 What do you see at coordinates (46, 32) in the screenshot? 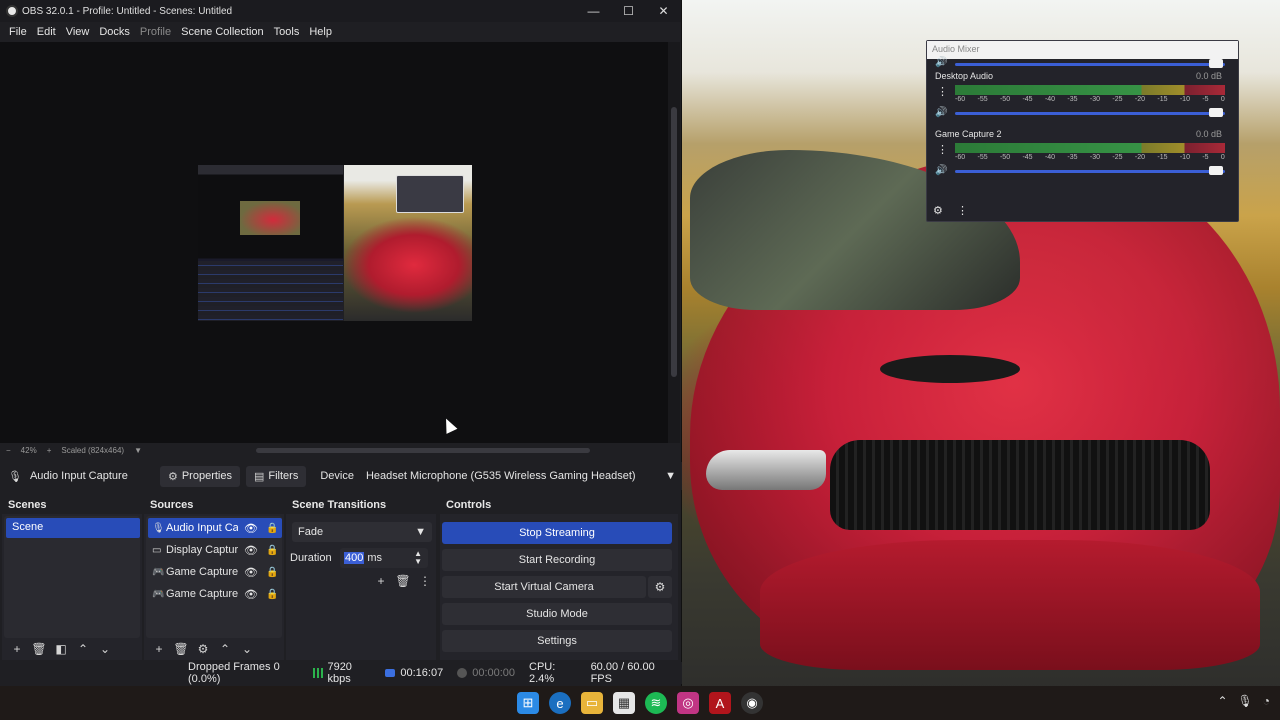
I see `menu-edit: Edit` at bounding box center [46, 32].